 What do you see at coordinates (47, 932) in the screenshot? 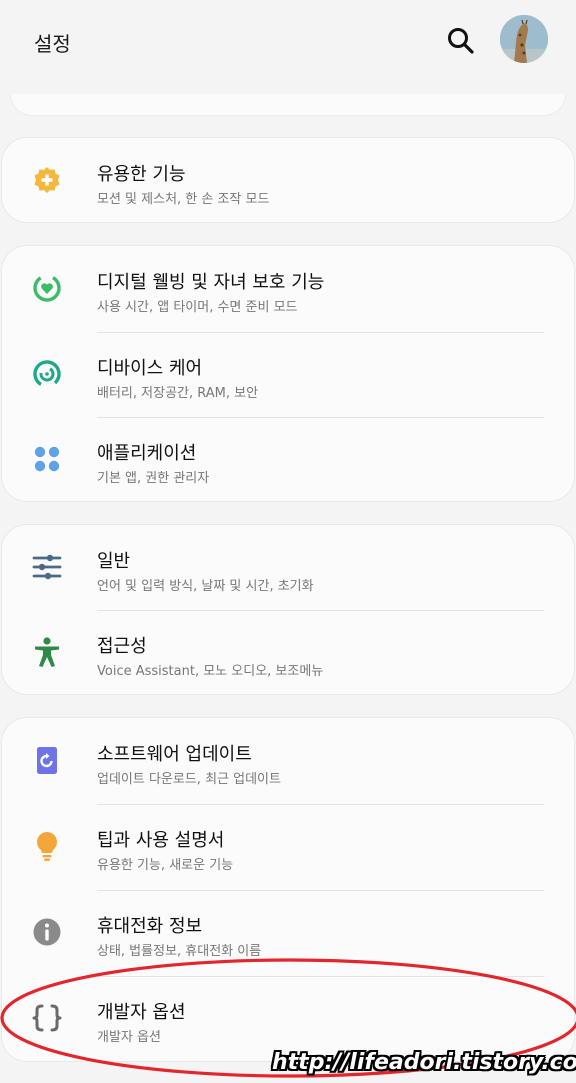
I see `info-icon` at bounding box center [47, 932].